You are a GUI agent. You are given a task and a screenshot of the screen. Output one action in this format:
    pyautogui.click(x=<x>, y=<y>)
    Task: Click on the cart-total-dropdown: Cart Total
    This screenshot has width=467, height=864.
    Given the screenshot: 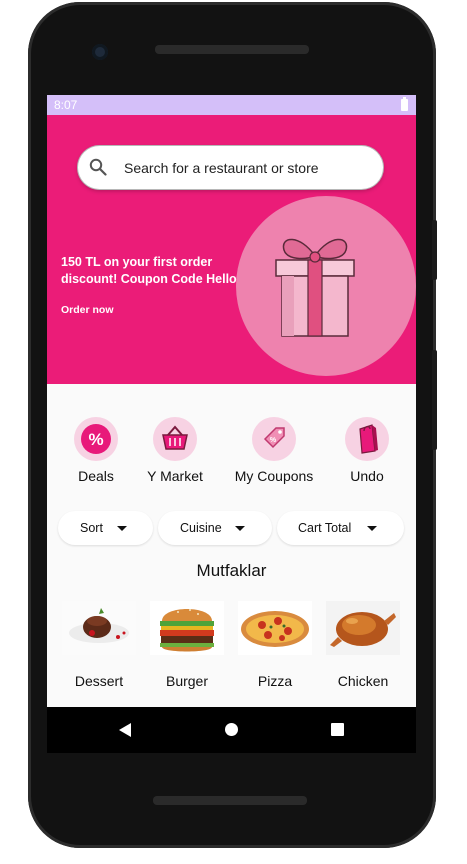 What is the action you would take?
    pyautogui.click(x=340, y=528)
    